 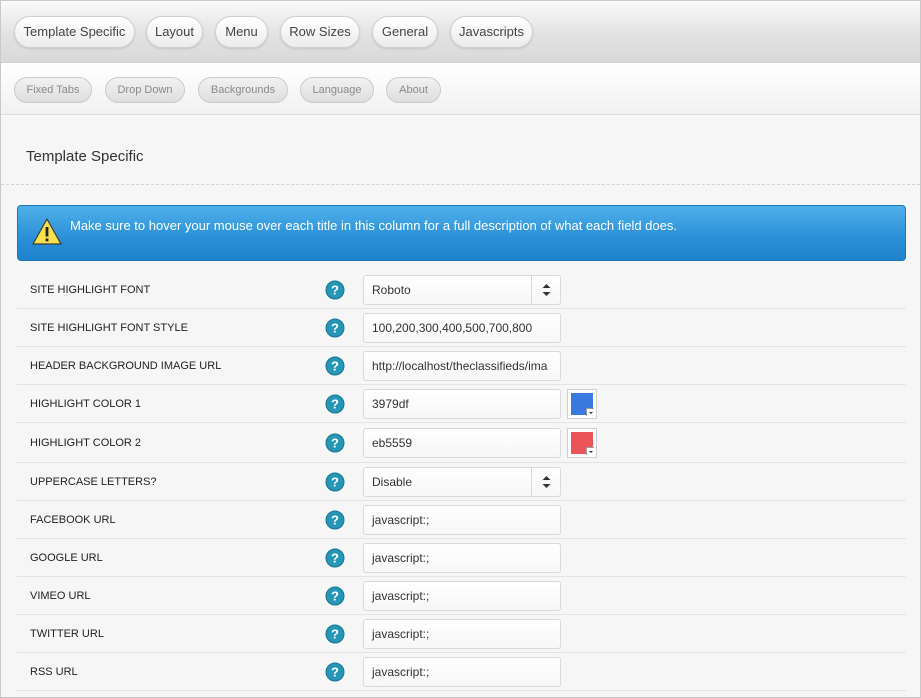 What do you see at coordinates (67, 634) in the screenshot?
I see `field-label: TWITTER URL` at bounding box center [67, 634].